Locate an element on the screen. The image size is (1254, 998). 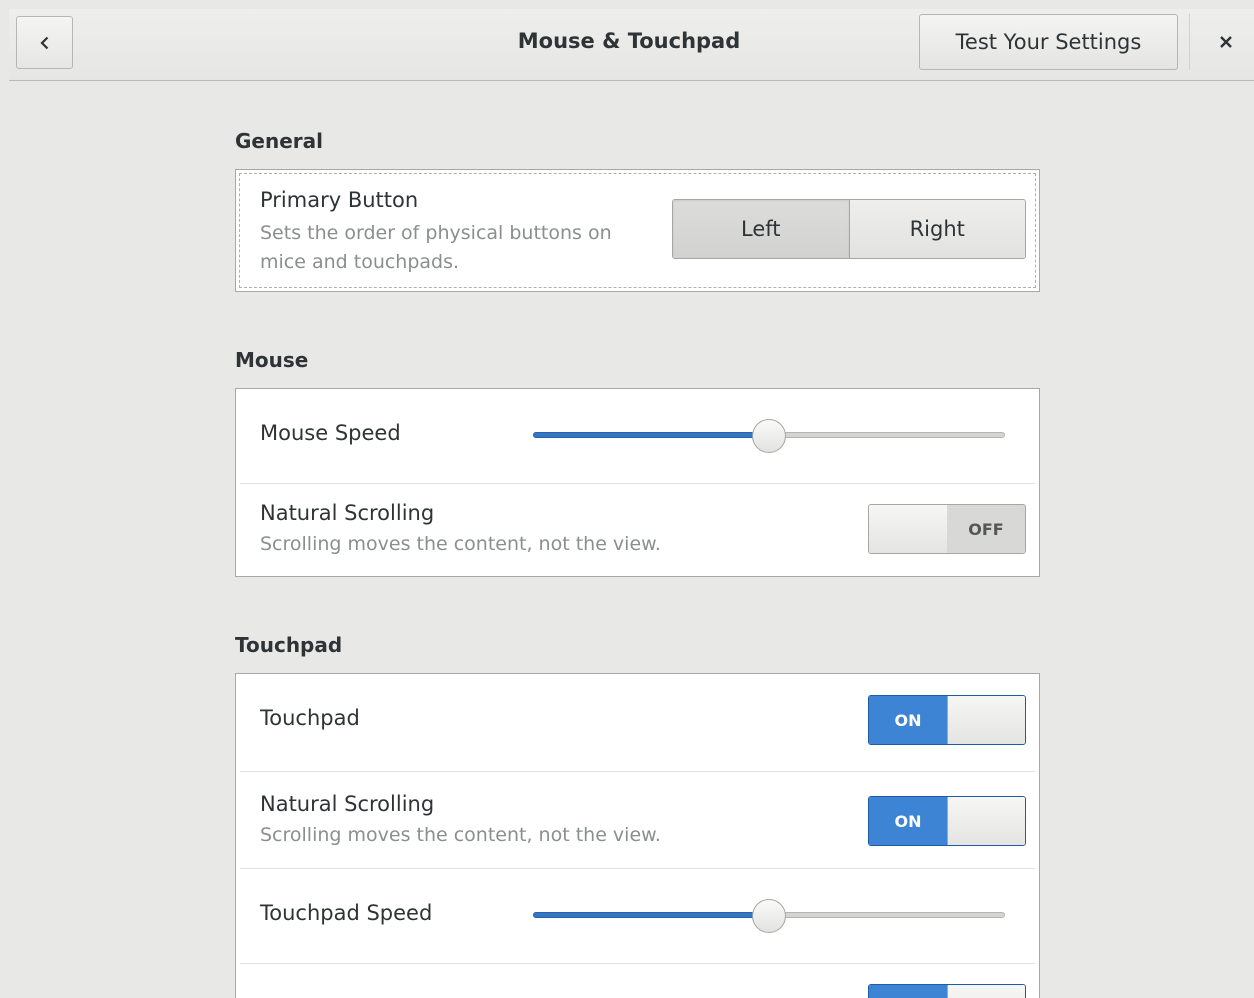
section-heading-mouse: Mouse is located at coordinates (272, 360).